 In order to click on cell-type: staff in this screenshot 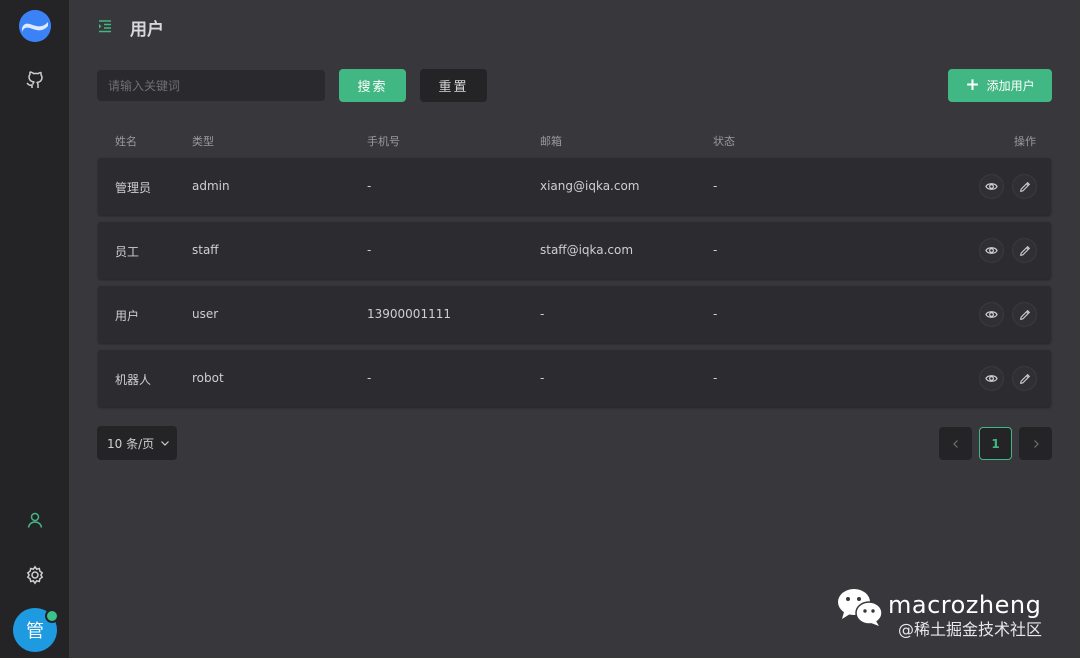, I will do `click(205, 250)`.